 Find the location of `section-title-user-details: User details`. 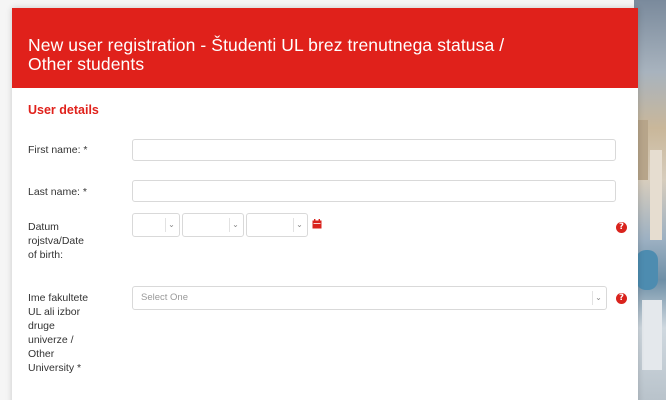

section-title-user-details: User details is located at coordinates (63, 110).